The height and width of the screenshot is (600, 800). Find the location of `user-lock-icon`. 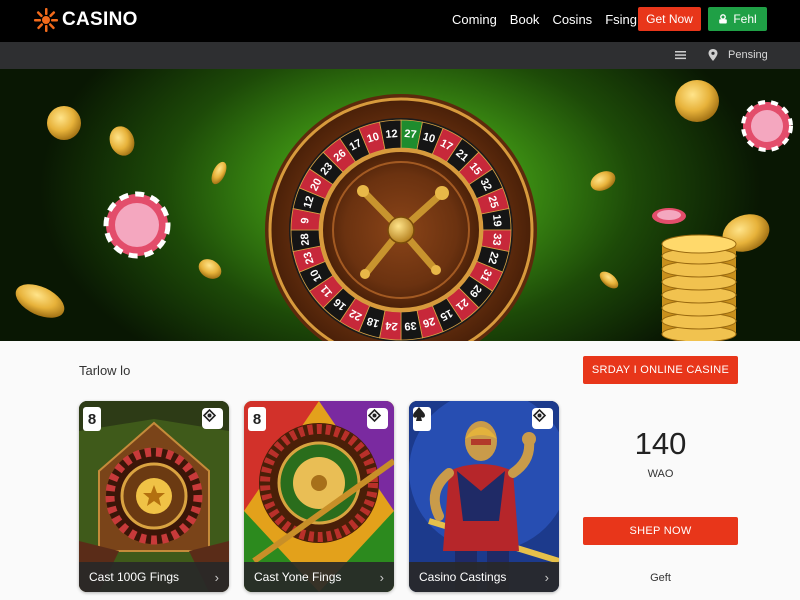

user-lock-icon is located at coordinates (723, 19).